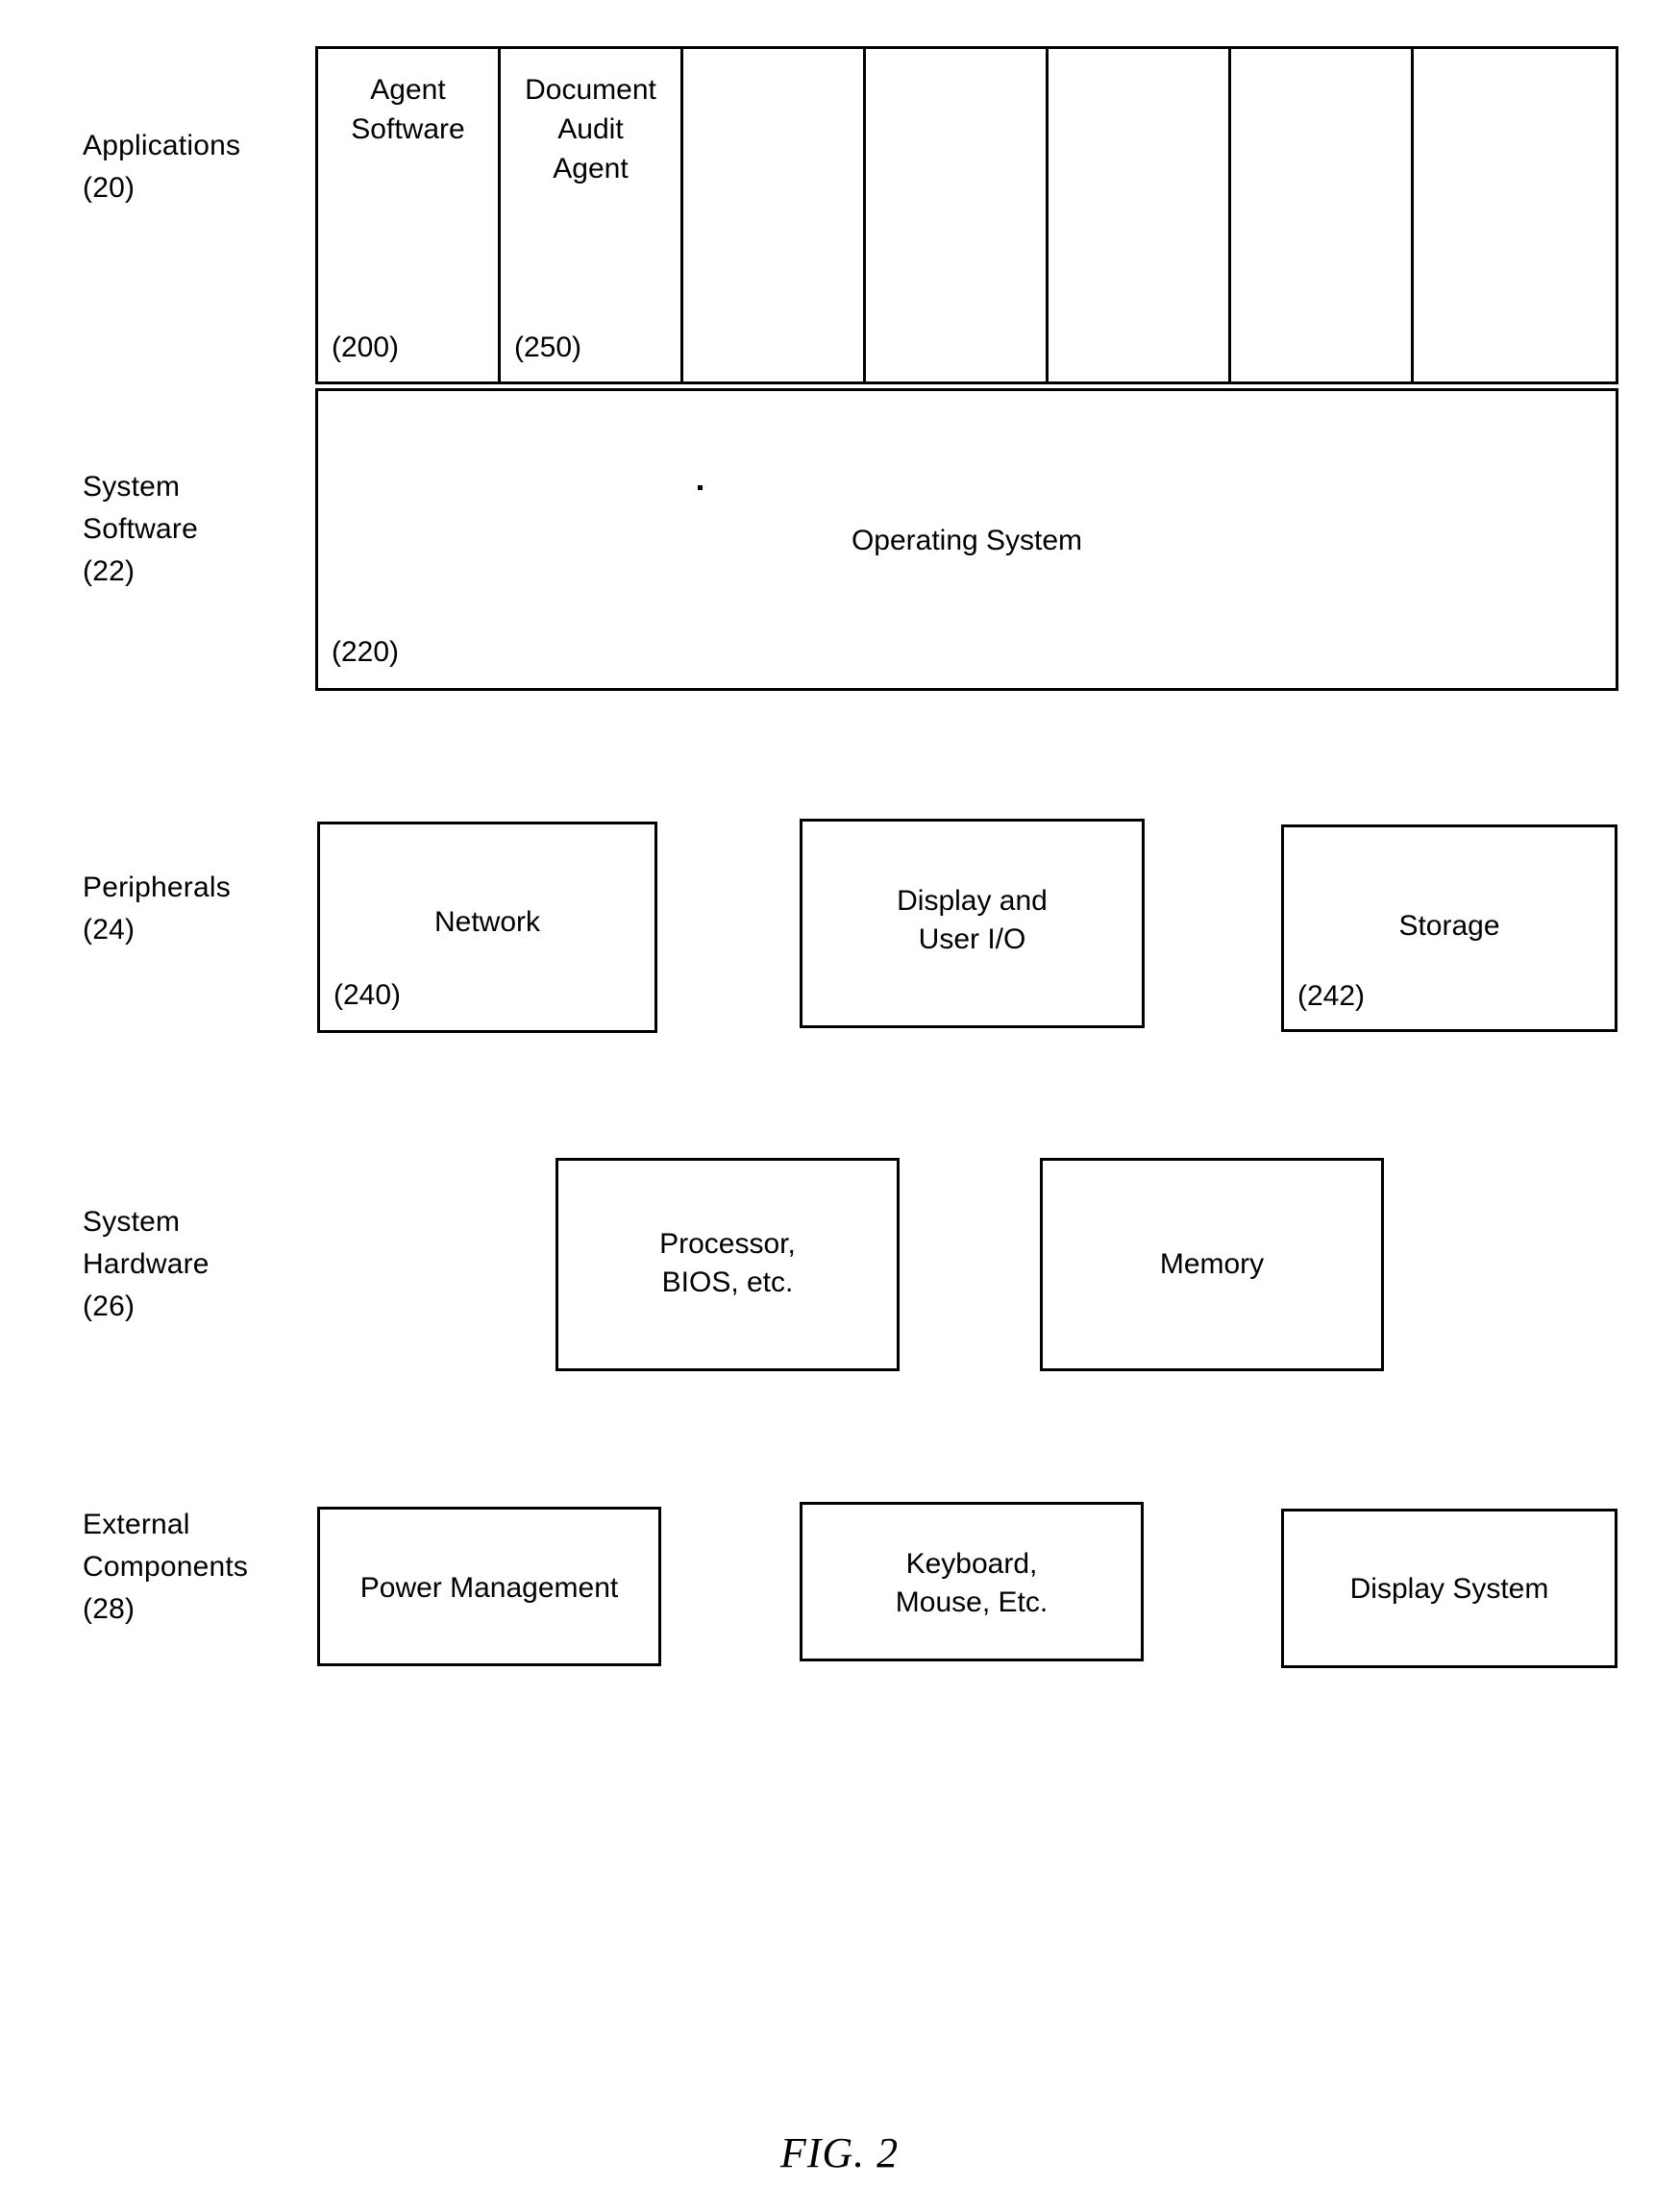 This screenshot has height=2212, width=1679. I want to click on external-box-keyboard-mouse: Keyboard, Mouse, Etc., so click(972, 1581).